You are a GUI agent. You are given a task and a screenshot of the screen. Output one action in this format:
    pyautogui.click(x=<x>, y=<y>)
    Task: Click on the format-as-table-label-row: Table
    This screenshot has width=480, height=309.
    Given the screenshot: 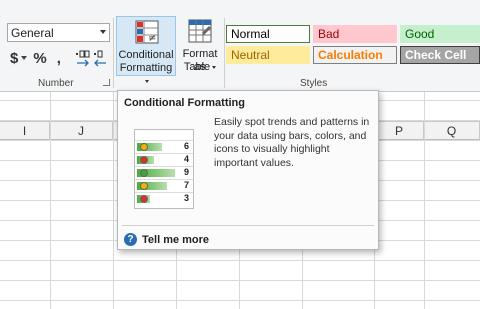 What is the action you would take?
    pyautogui.click(x=200, y=67)
    